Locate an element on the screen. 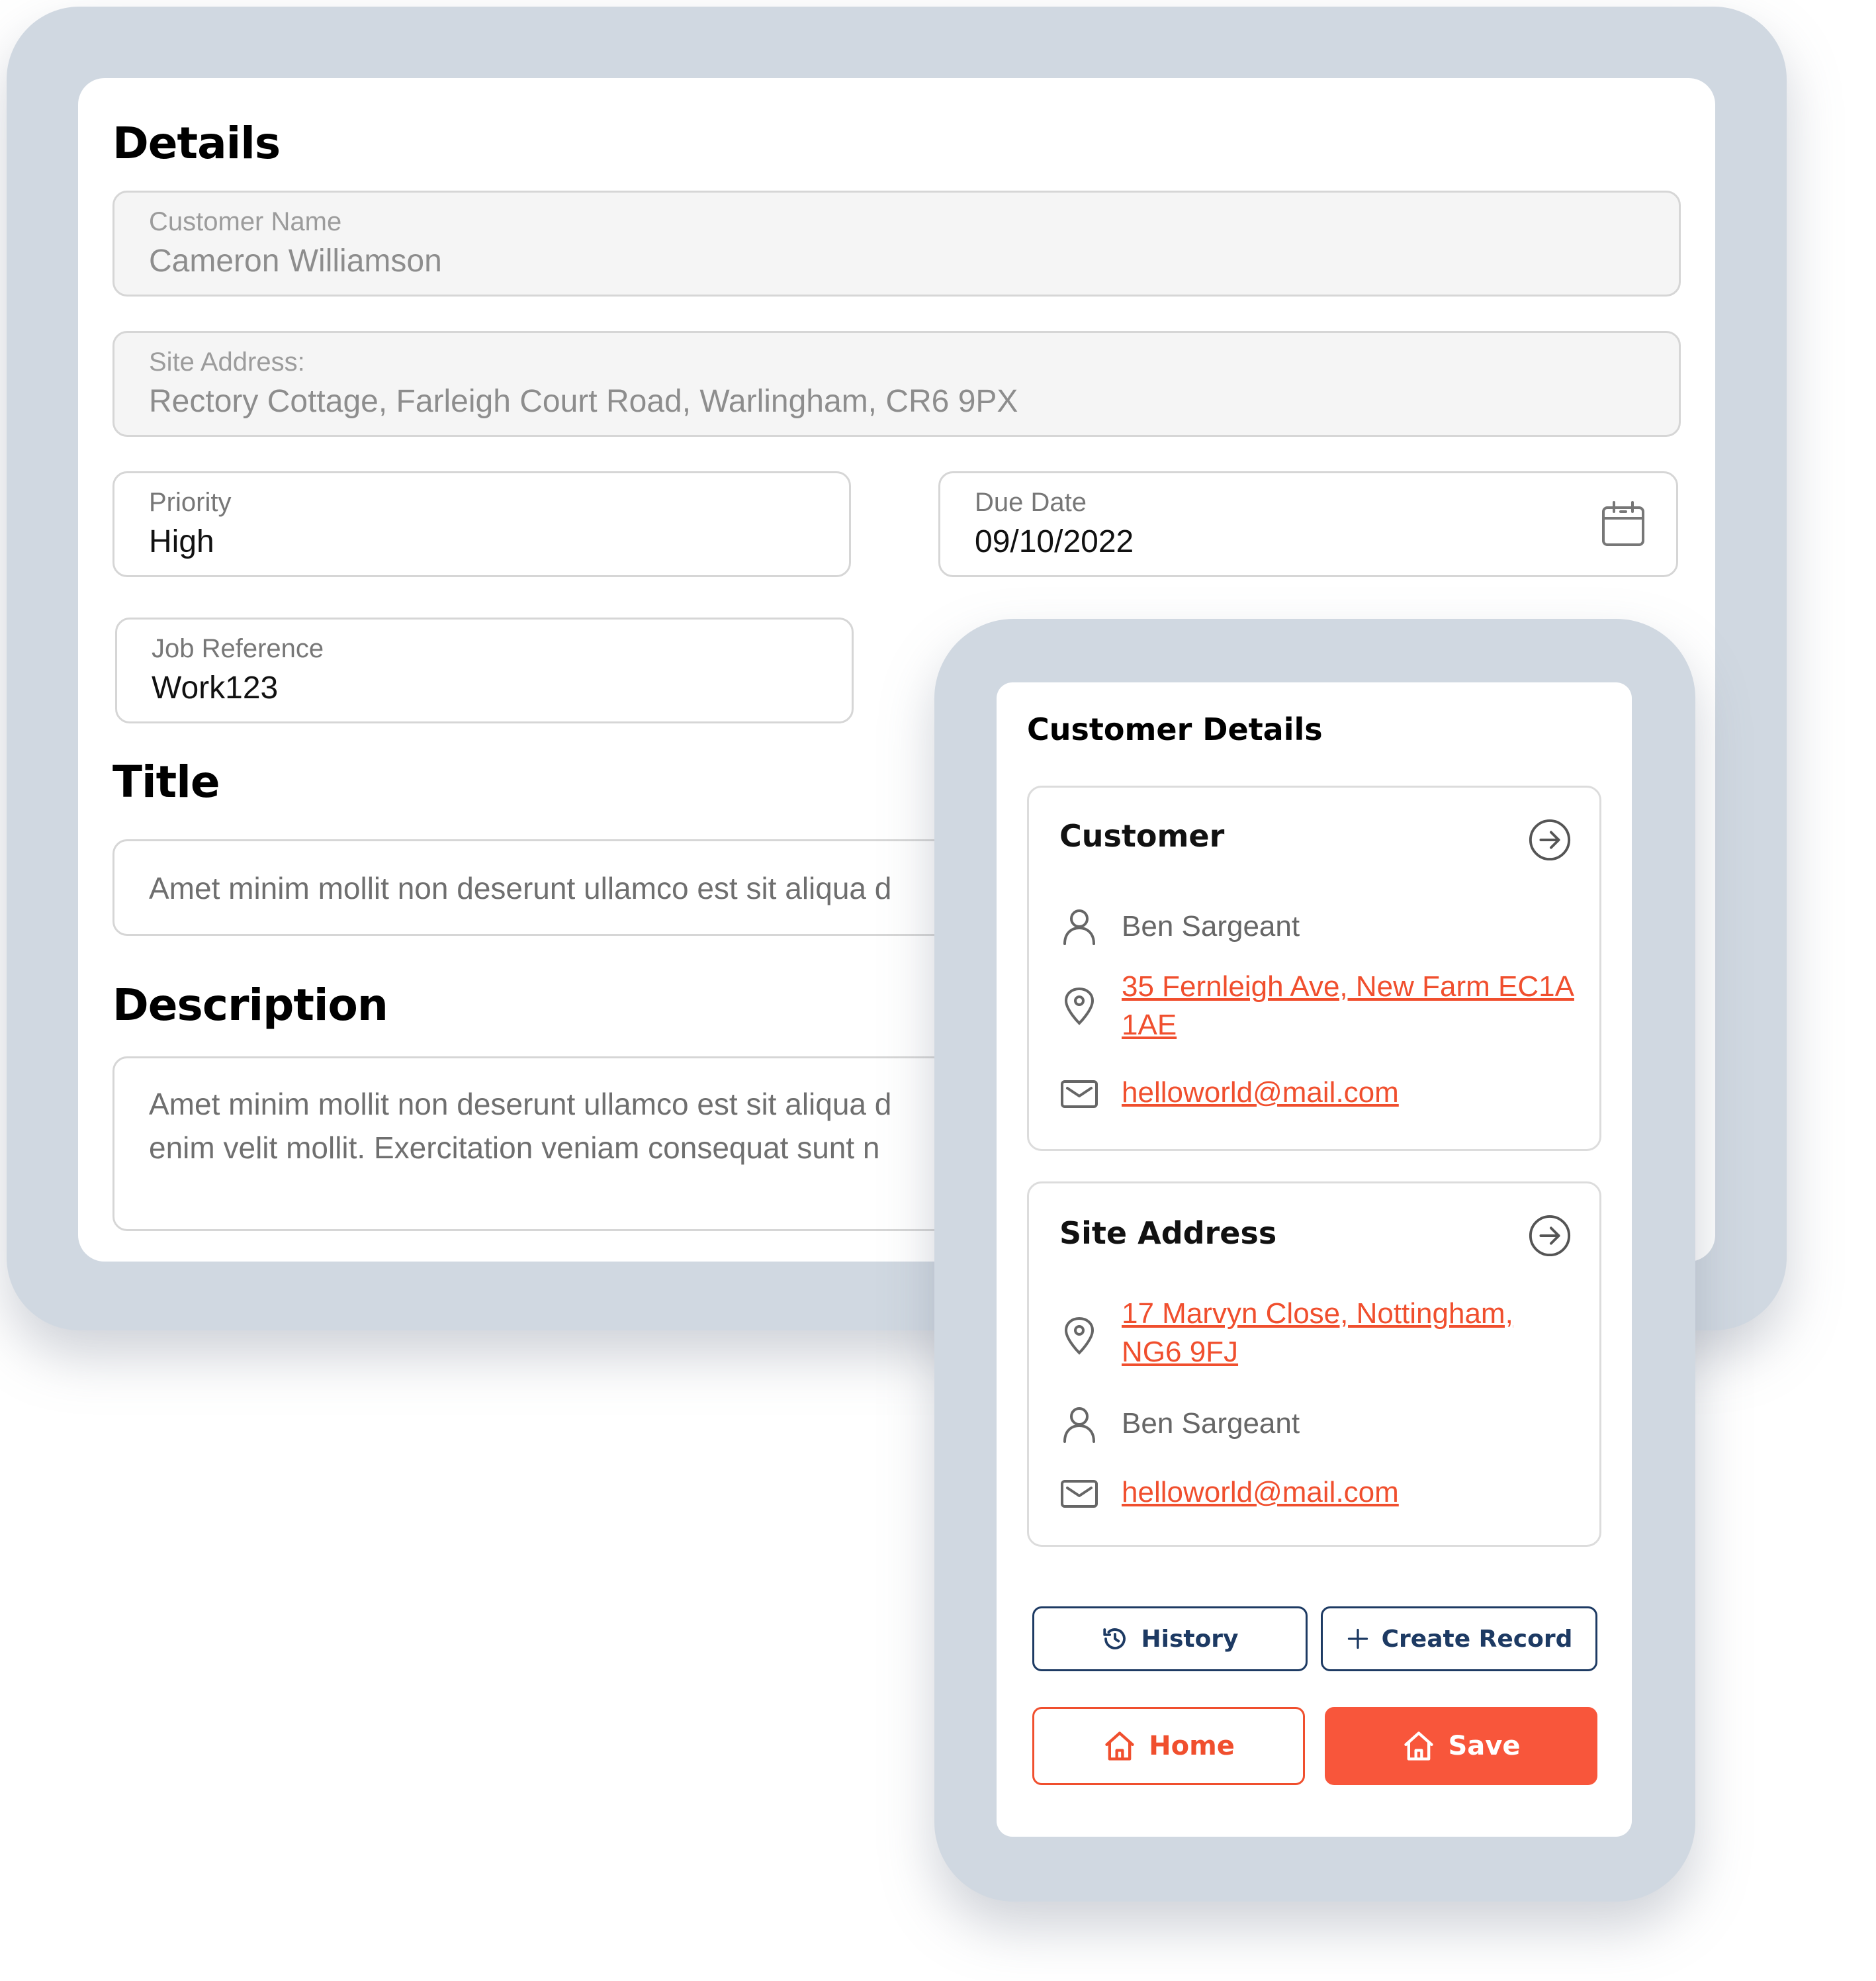 Image resolution: width=1876 pixels, height=1981 pixels. create-record-button: Create Record is located at coordinates (1459, 1639).